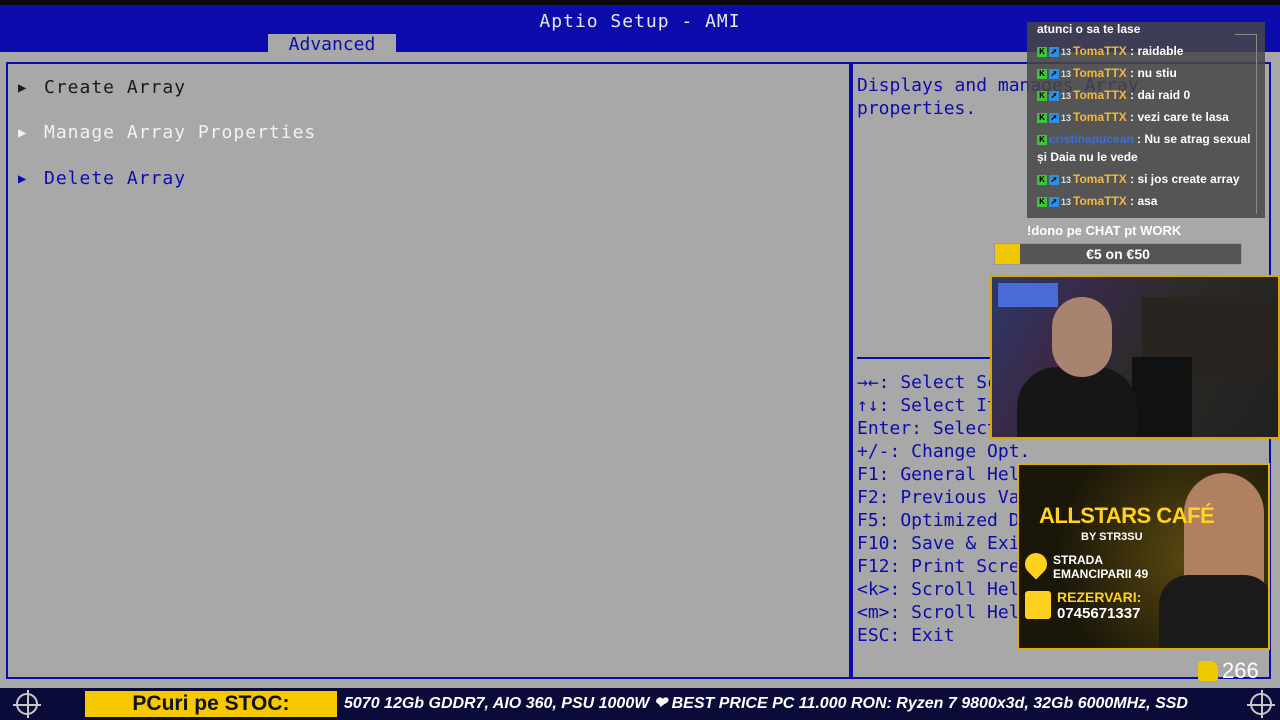  I want to click on donation-title: !dono pe CHAT pt WORK, so click(1104, 230).